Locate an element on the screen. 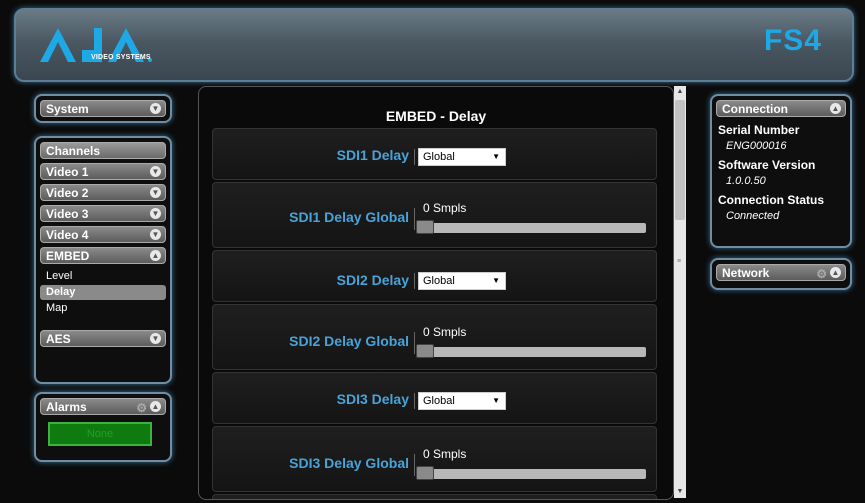  connection-label: Connection is located at coordinates (755, 109).